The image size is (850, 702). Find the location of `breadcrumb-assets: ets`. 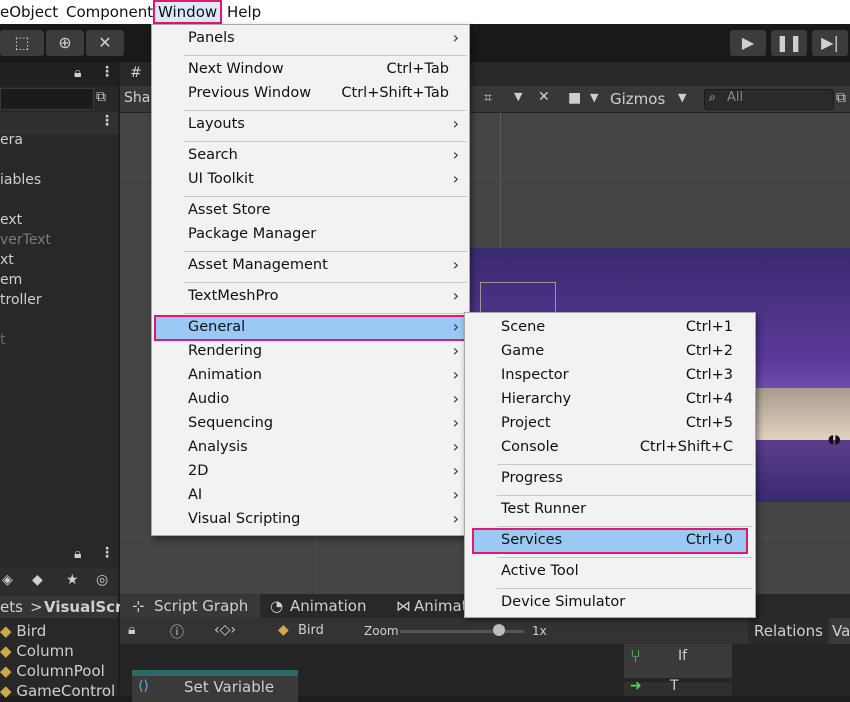

breadcrumb-assets: ets is located at coordinates (11, 607).